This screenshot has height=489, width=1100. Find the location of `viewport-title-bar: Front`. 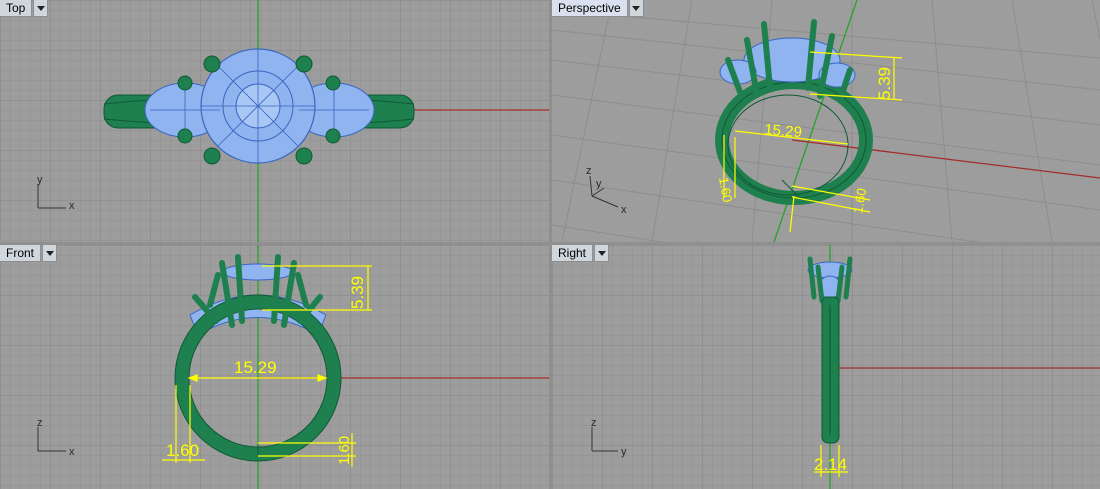

viewport-title-bar: Front is located at coordinates (29, 253).